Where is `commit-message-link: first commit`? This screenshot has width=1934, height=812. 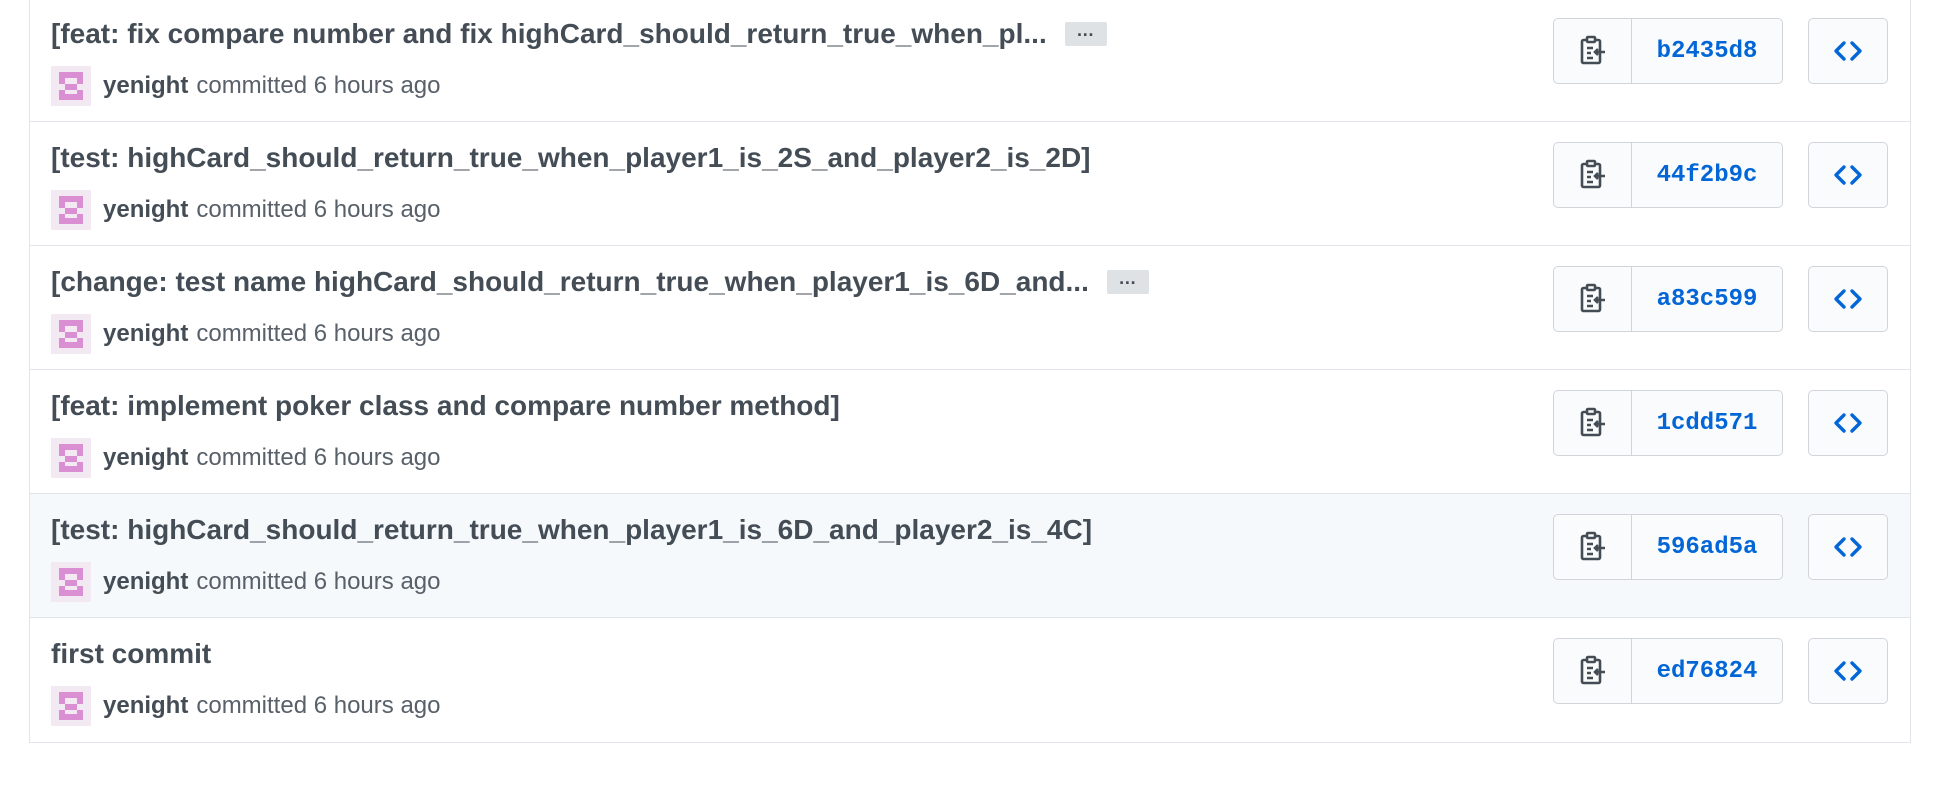 commit-message-link: first commit is located at coordinates (131, 654).